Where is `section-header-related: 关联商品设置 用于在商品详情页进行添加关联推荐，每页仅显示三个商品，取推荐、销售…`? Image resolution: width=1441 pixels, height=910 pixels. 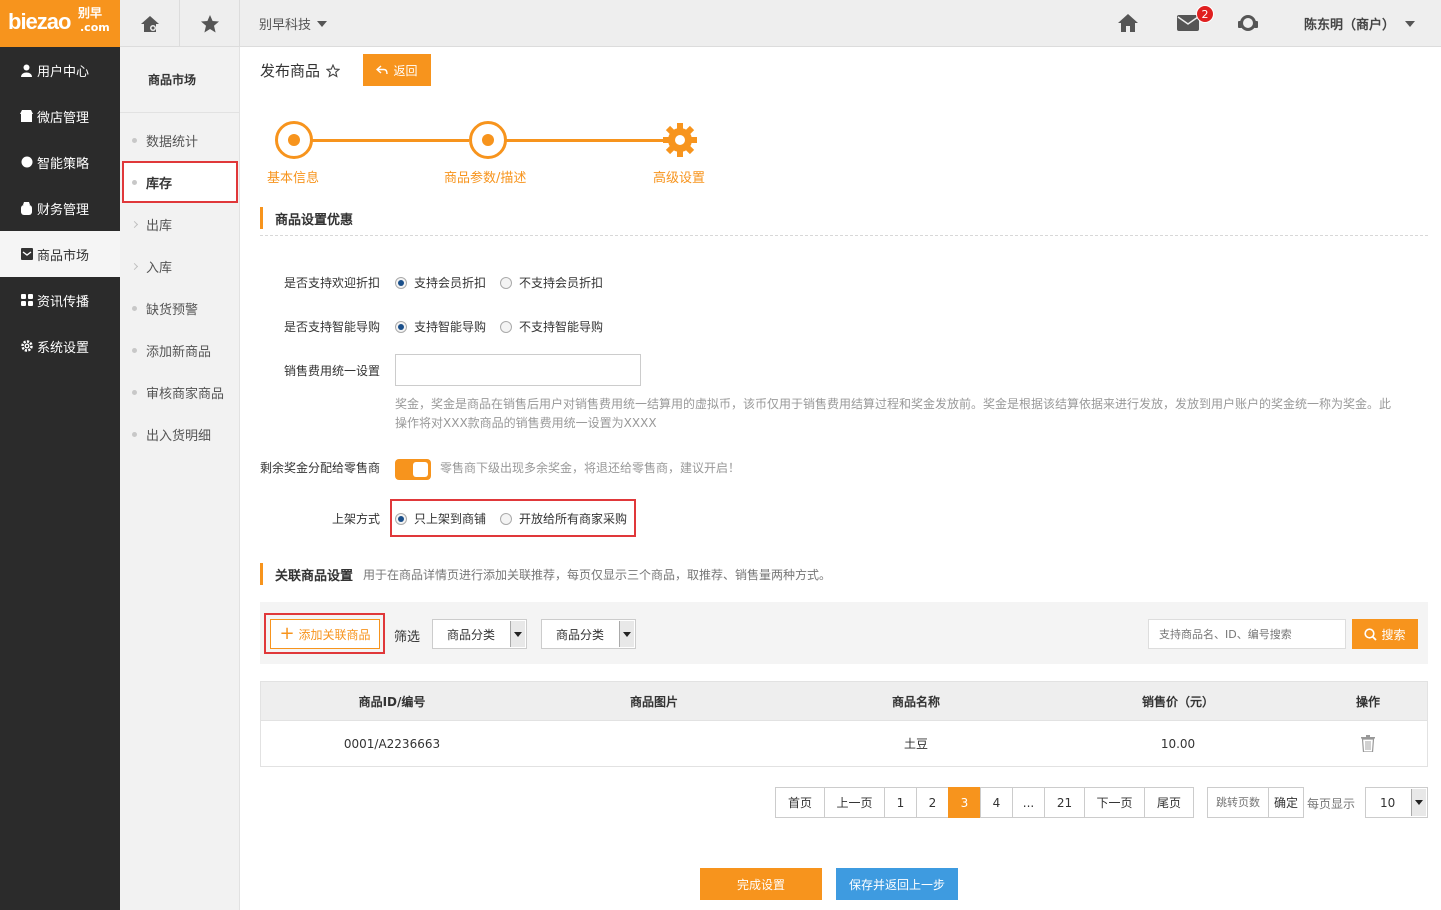 section-header-related: 关联商品设置 用于在商品详情页进行添加关联推荐，每页仅显示三个商品，取推荐、销售… is located at coordinates (545, 574).